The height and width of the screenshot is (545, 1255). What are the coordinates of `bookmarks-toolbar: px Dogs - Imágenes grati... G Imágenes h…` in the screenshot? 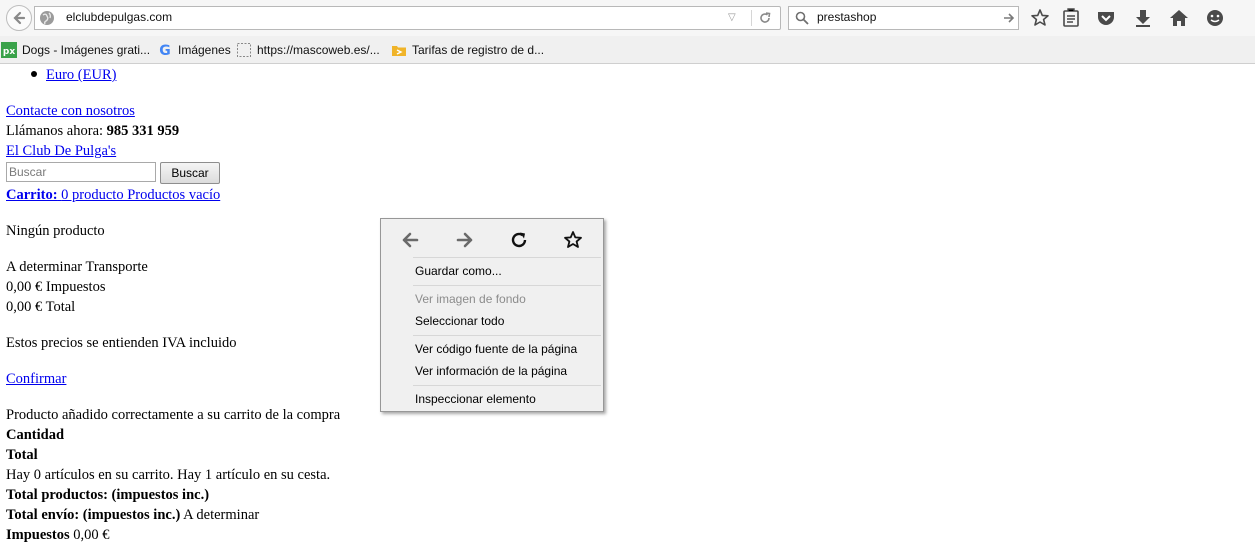 It's located at (627, 50).